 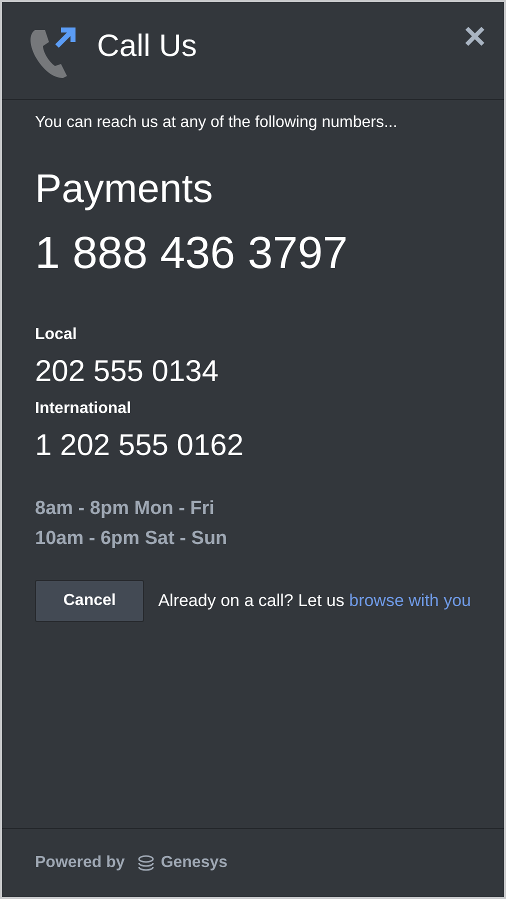 What do you see at coordinates (131, 539) in the screenshot?
I see `hours-text: 10am - 6pm Sat - Sun` at bounding box center [131, 539].